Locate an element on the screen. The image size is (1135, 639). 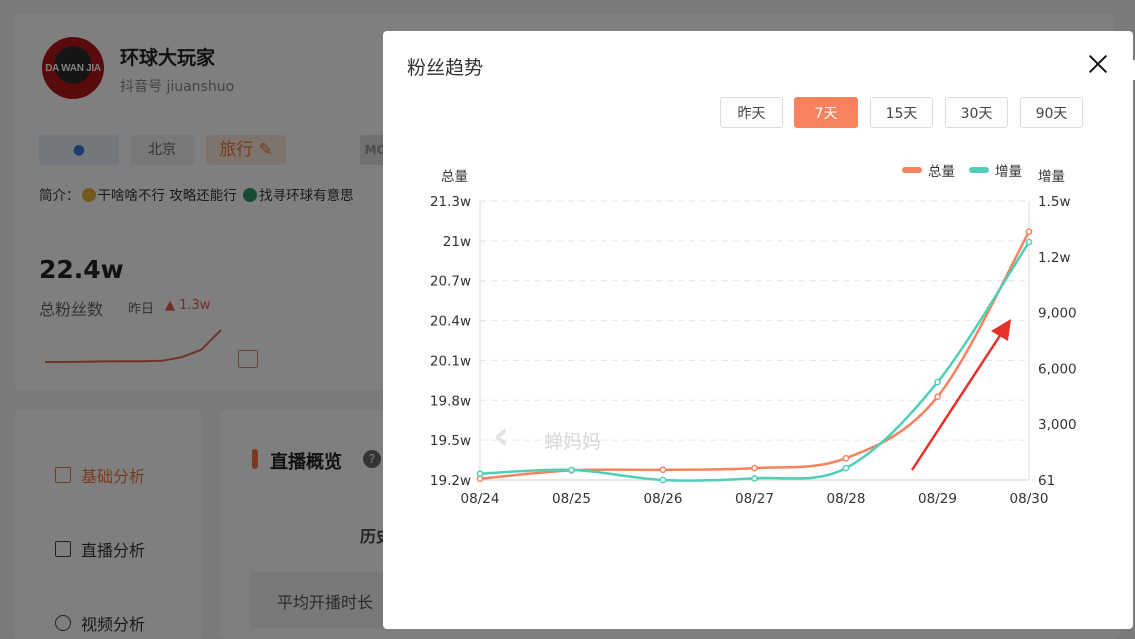
x-tick-label: 08/26 is located at coordinates (663, 499).